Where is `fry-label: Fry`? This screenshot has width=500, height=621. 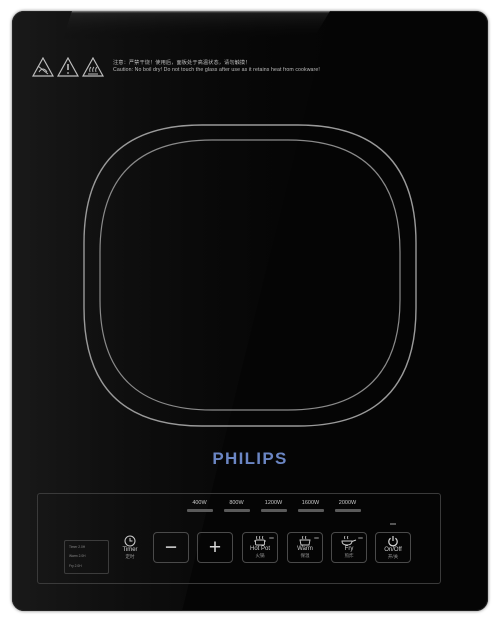 fry-label: Fry is located at coordinates (349, 549).